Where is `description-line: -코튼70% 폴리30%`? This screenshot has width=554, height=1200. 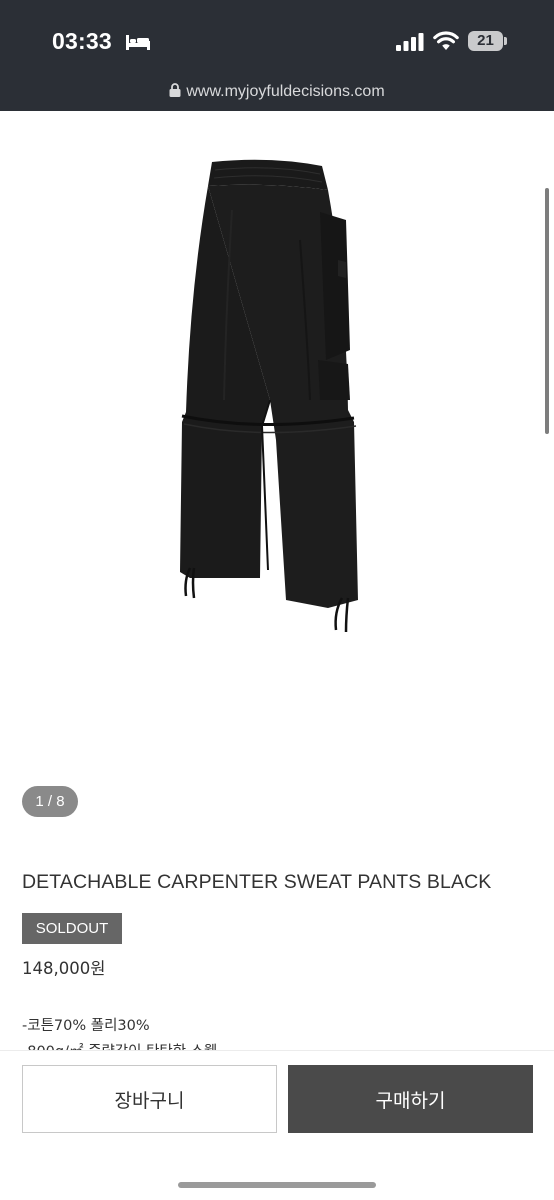 description-line: -코튼70% 폴리30% is located at coordinates (86, 1026).